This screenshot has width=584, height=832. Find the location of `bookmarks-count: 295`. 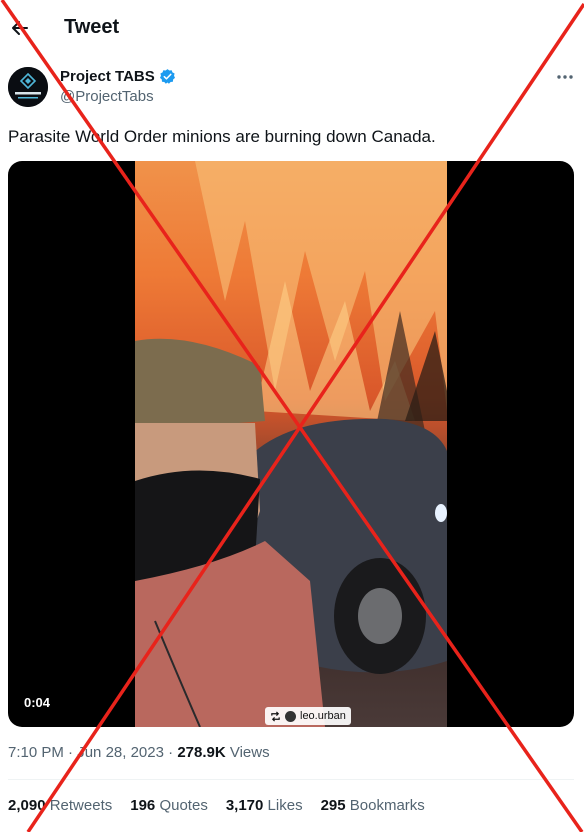

bookmarks-count: 295 is located at coordinates (333, 805).